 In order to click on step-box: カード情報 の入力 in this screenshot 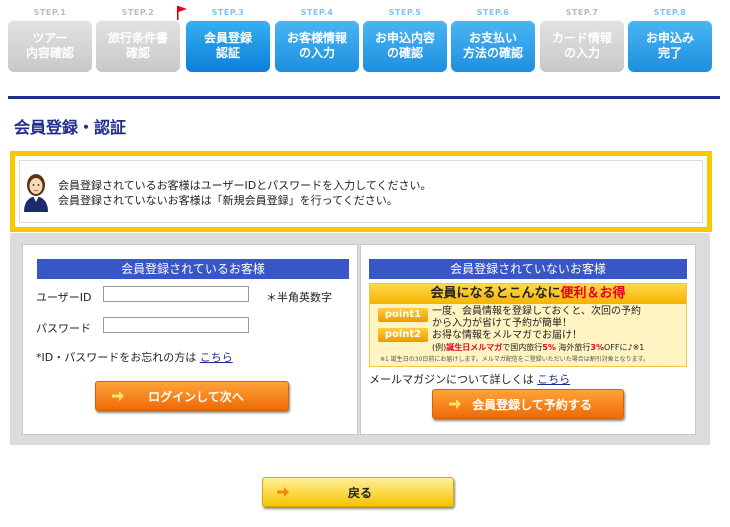, I will do `click(582, 46)`.